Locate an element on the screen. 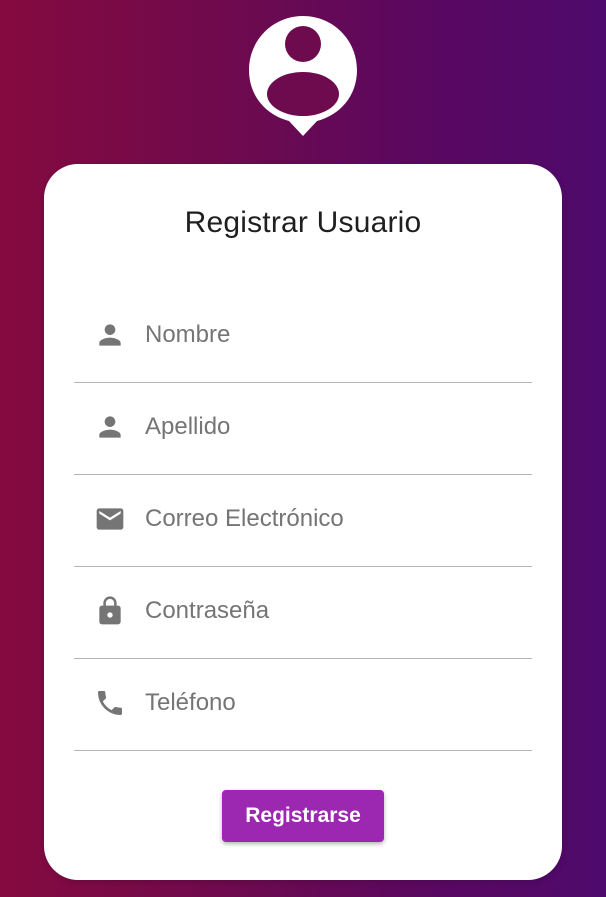 Image resolution: width=606 pixels, height=897 pixels. first-name-input is located at coordinates (330, 335).